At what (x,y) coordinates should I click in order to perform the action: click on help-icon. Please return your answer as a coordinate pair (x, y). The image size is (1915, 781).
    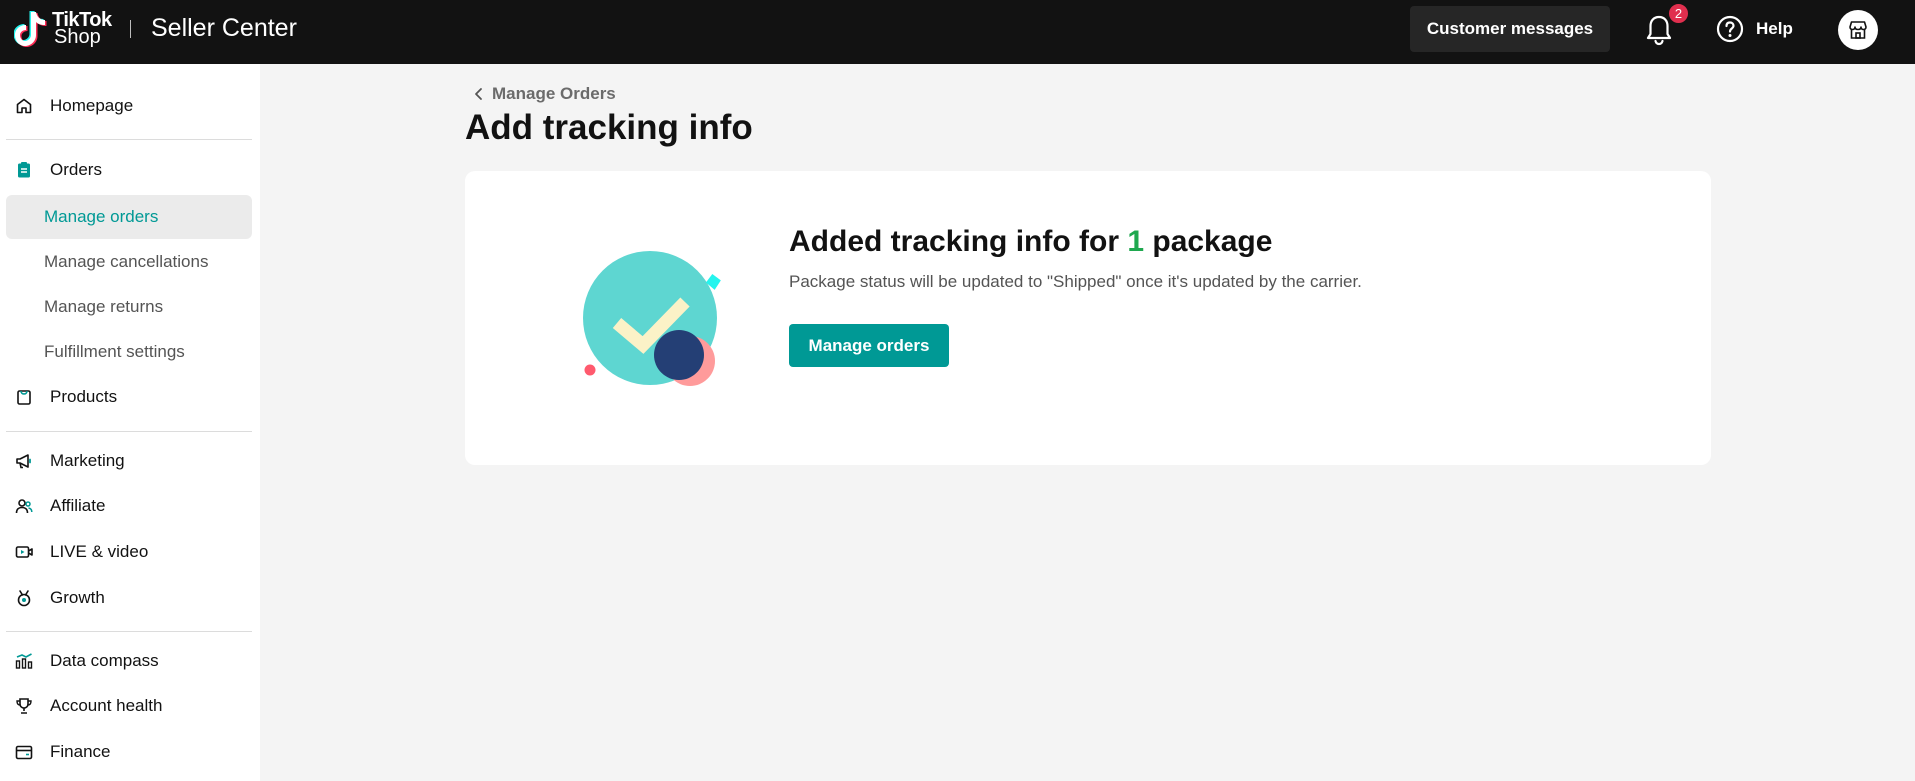
    Looking at the image, I should click on (1730, 29).